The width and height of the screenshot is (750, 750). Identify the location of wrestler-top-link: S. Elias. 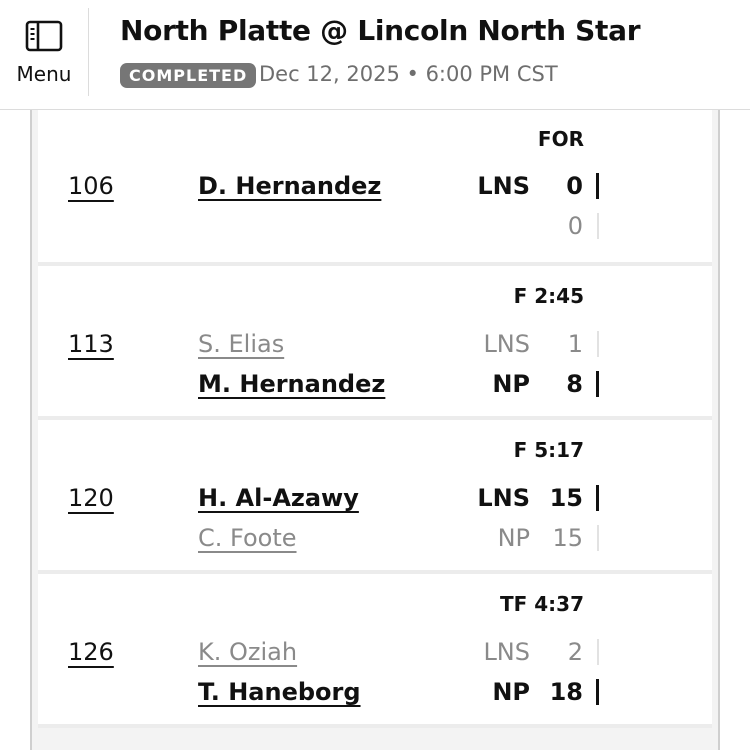
(241, 344).